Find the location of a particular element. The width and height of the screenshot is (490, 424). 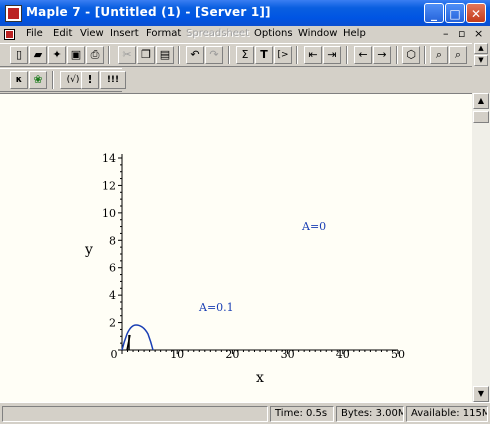

indent-icon: ⇥ is located at coordinates (332, 55).